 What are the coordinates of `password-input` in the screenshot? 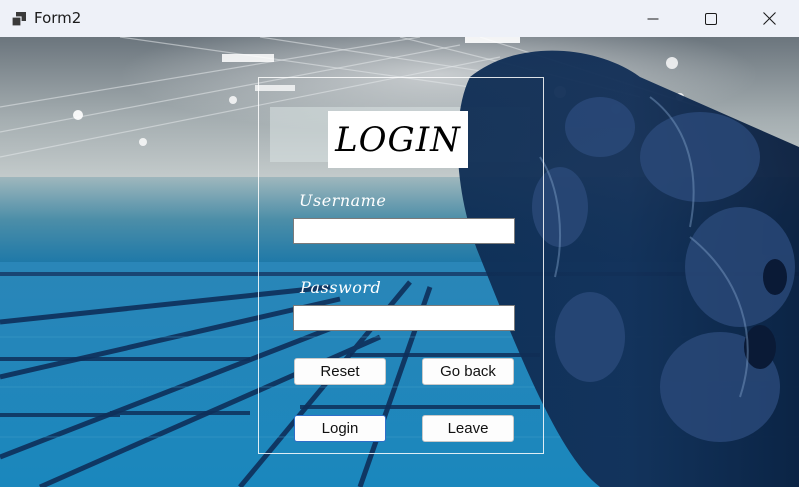 It's located at (404, 318).